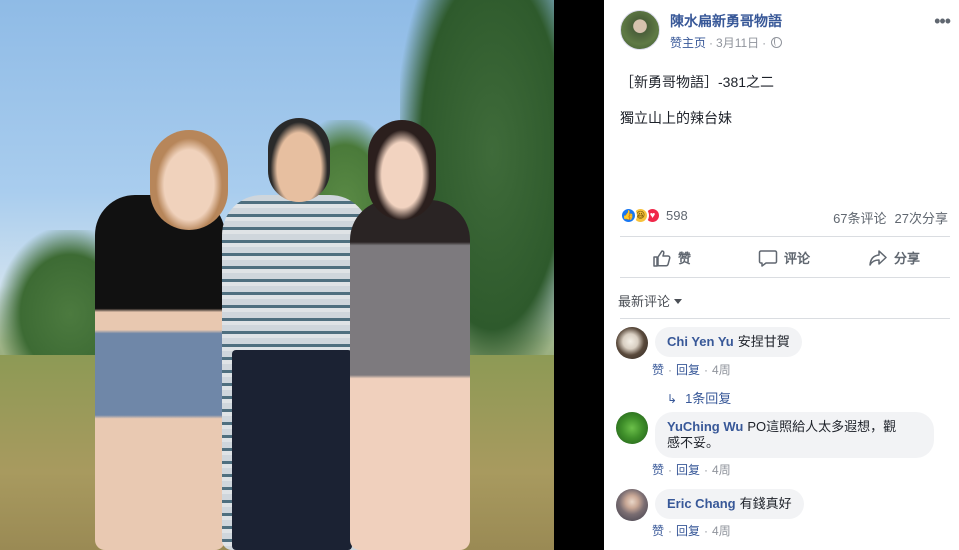 Image resolution: width=959 pixels, height=550 pixels. What do you see at coordinates (785, 30) in the screenshot?
I see `post-header: 陳水扁新勇哥物語 赞主页 · 3月11日 · •••` at bounding box center [785, 30].